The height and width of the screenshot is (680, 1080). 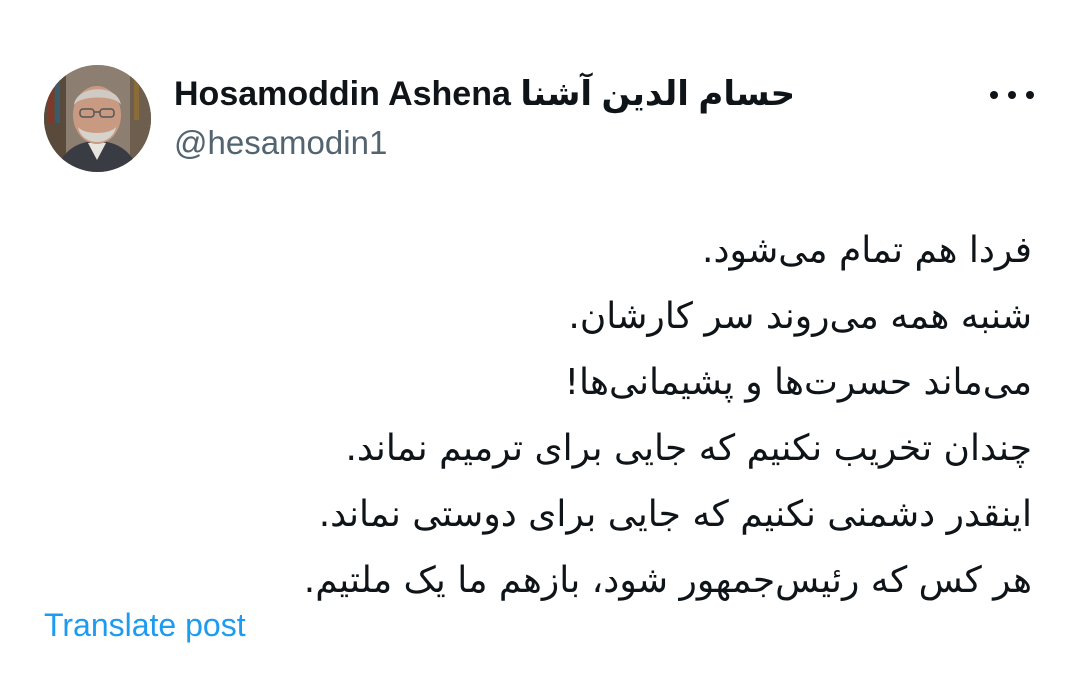 I want to click on author-display-name: Hosamoddin Ashena حسام الدين آشنا, so click(x=484, y=94).